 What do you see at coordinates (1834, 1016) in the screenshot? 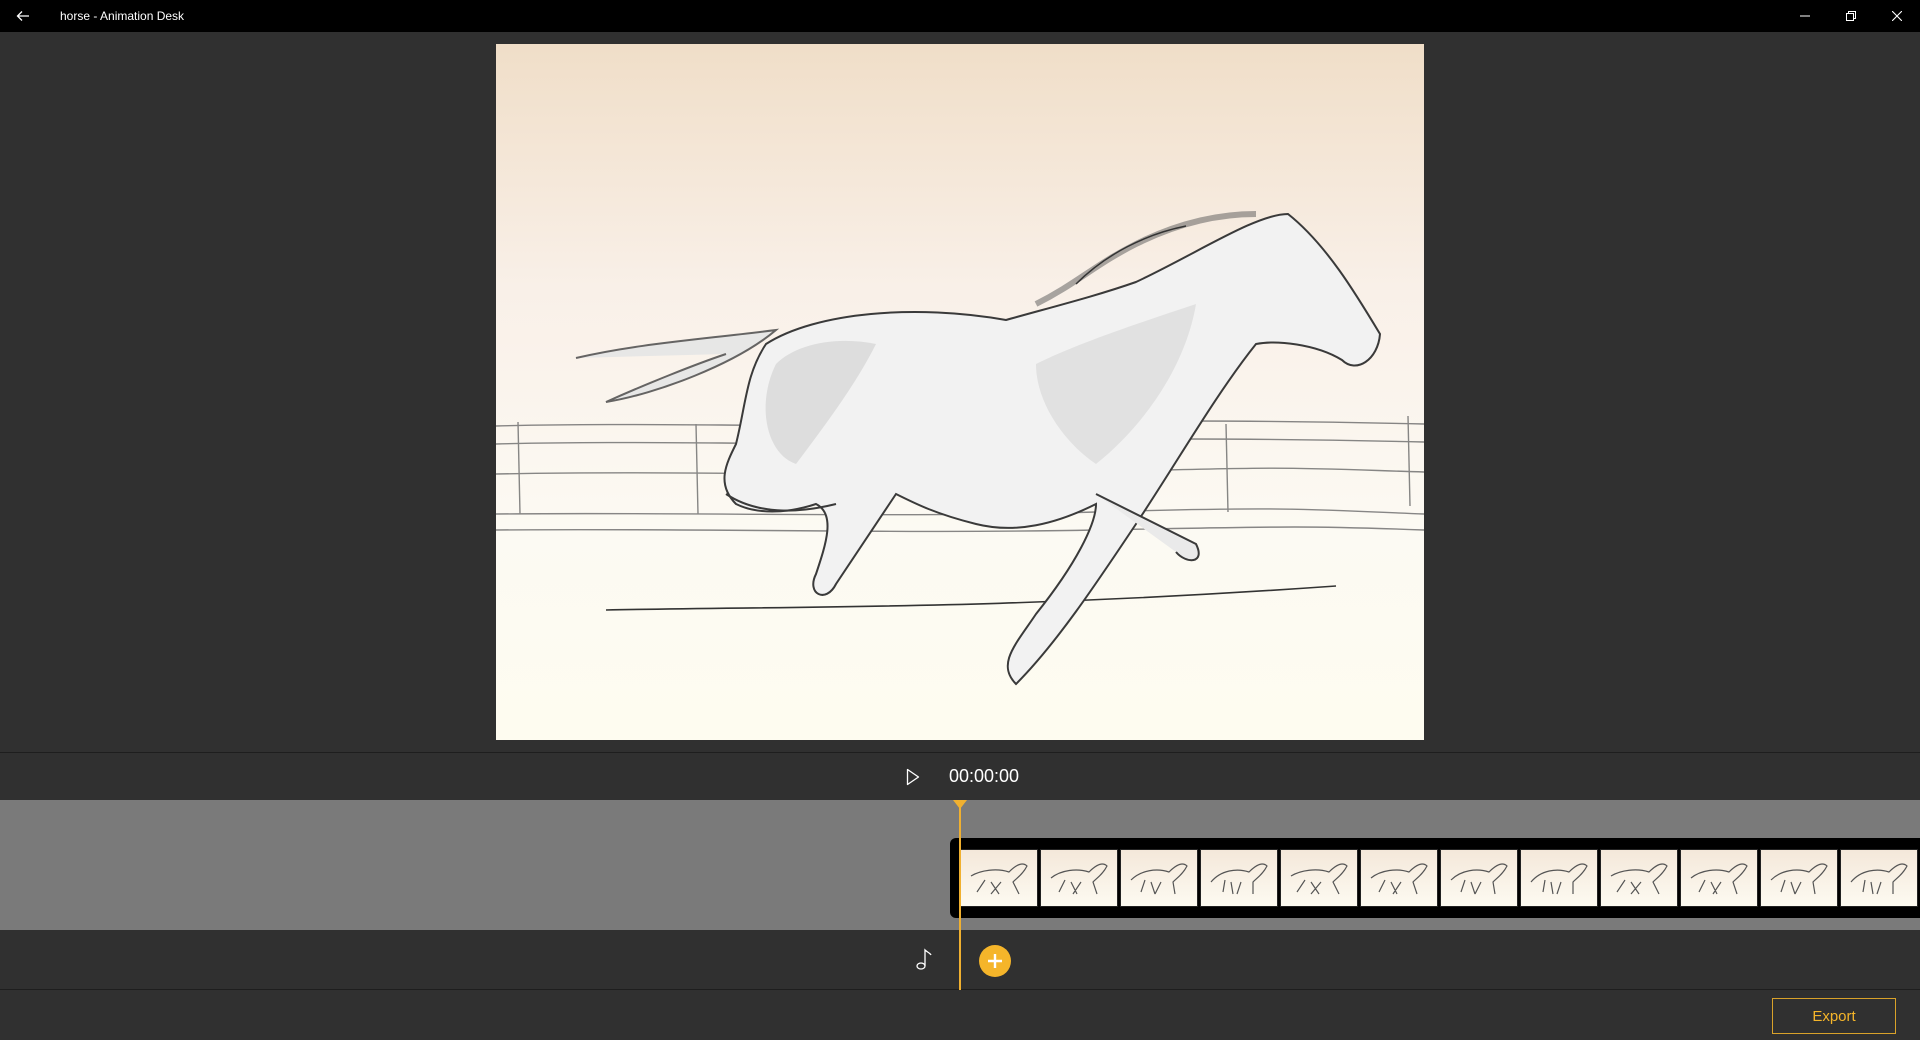
I see `export-button: Export` at bounding box center [1834, 1016].